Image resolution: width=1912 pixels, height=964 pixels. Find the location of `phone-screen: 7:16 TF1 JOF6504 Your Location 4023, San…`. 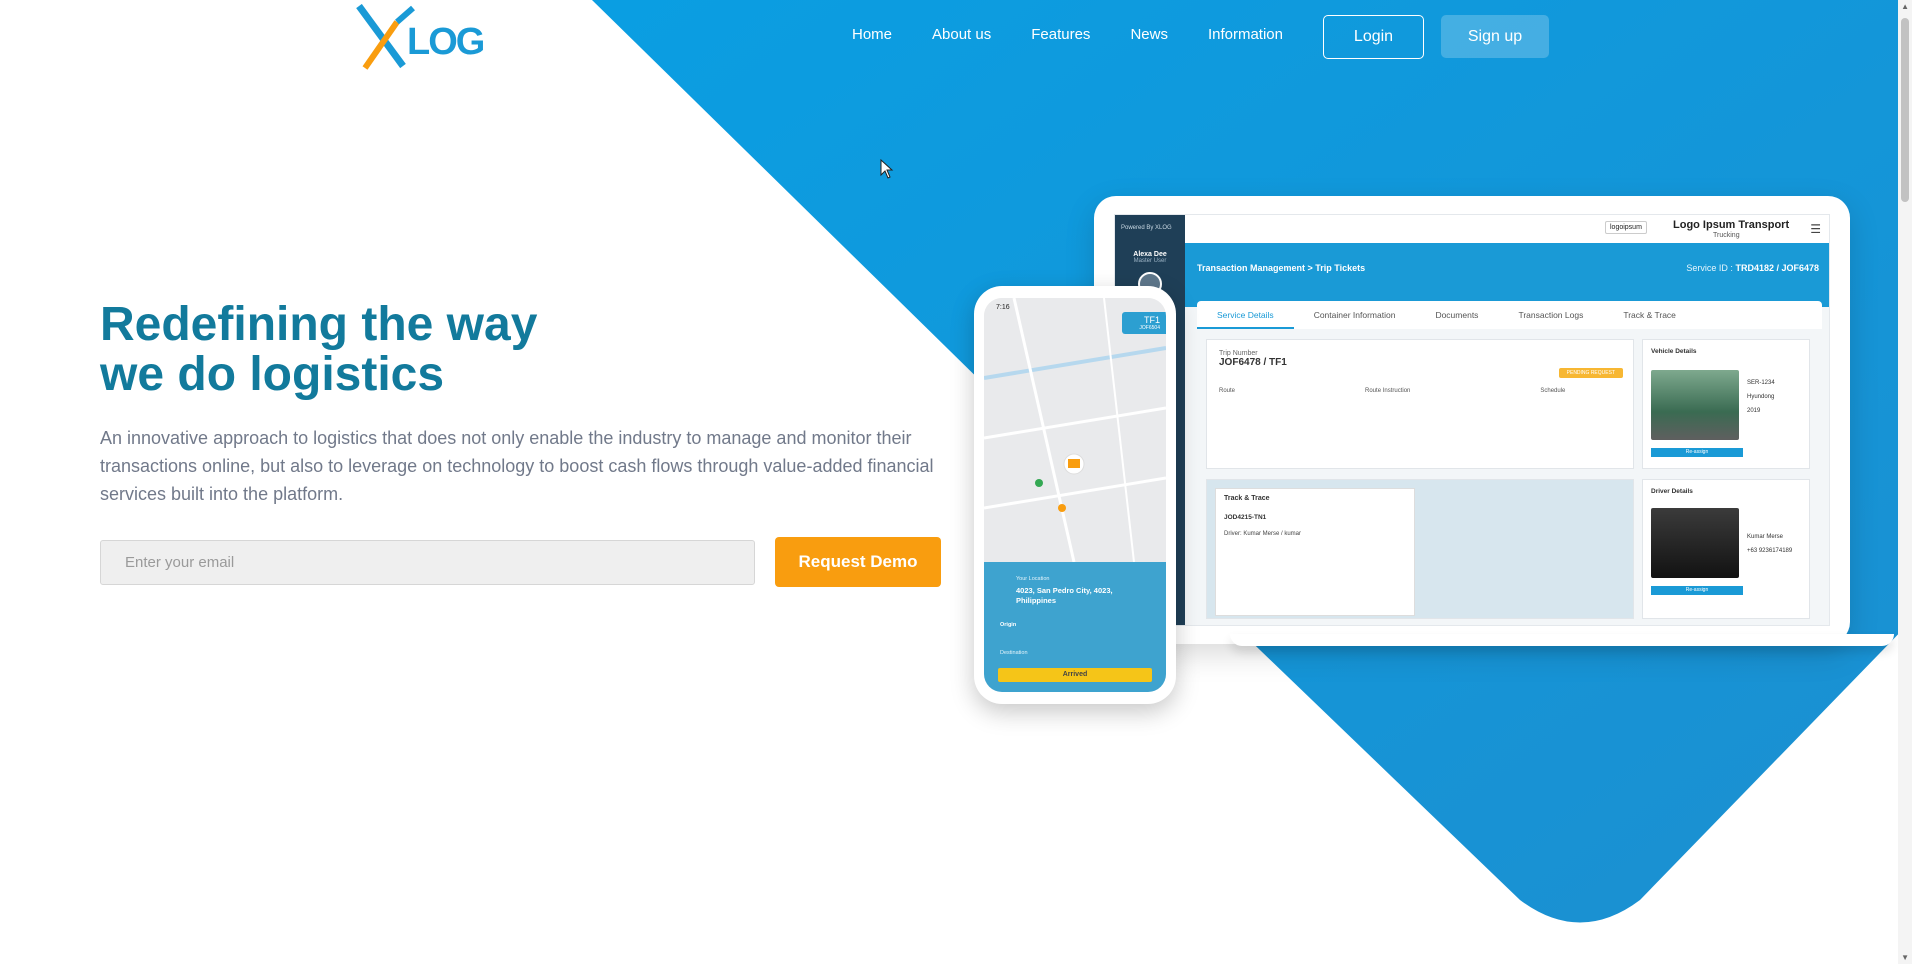

phone-screen: 7:16 TF1 JOF6504 Your Location 4023, San… is located at coordinates (1075, 495).